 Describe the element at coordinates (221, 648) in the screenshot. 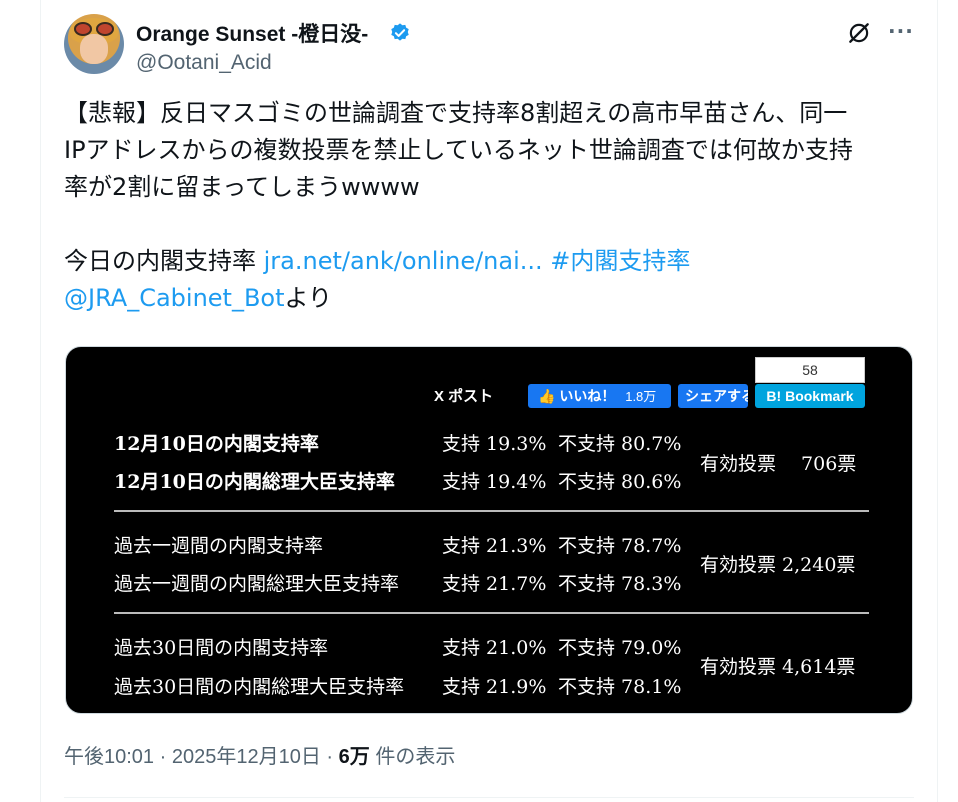

I see `poll-row-label: 過去30日間の内閣支持率` at that location.